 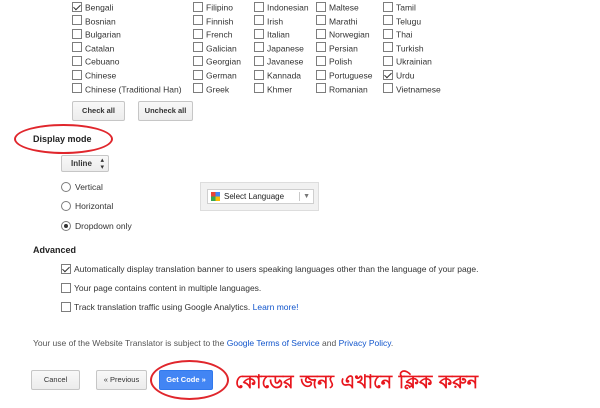 I want to click on previous-button: « Previous, so click(x=121, y=380).